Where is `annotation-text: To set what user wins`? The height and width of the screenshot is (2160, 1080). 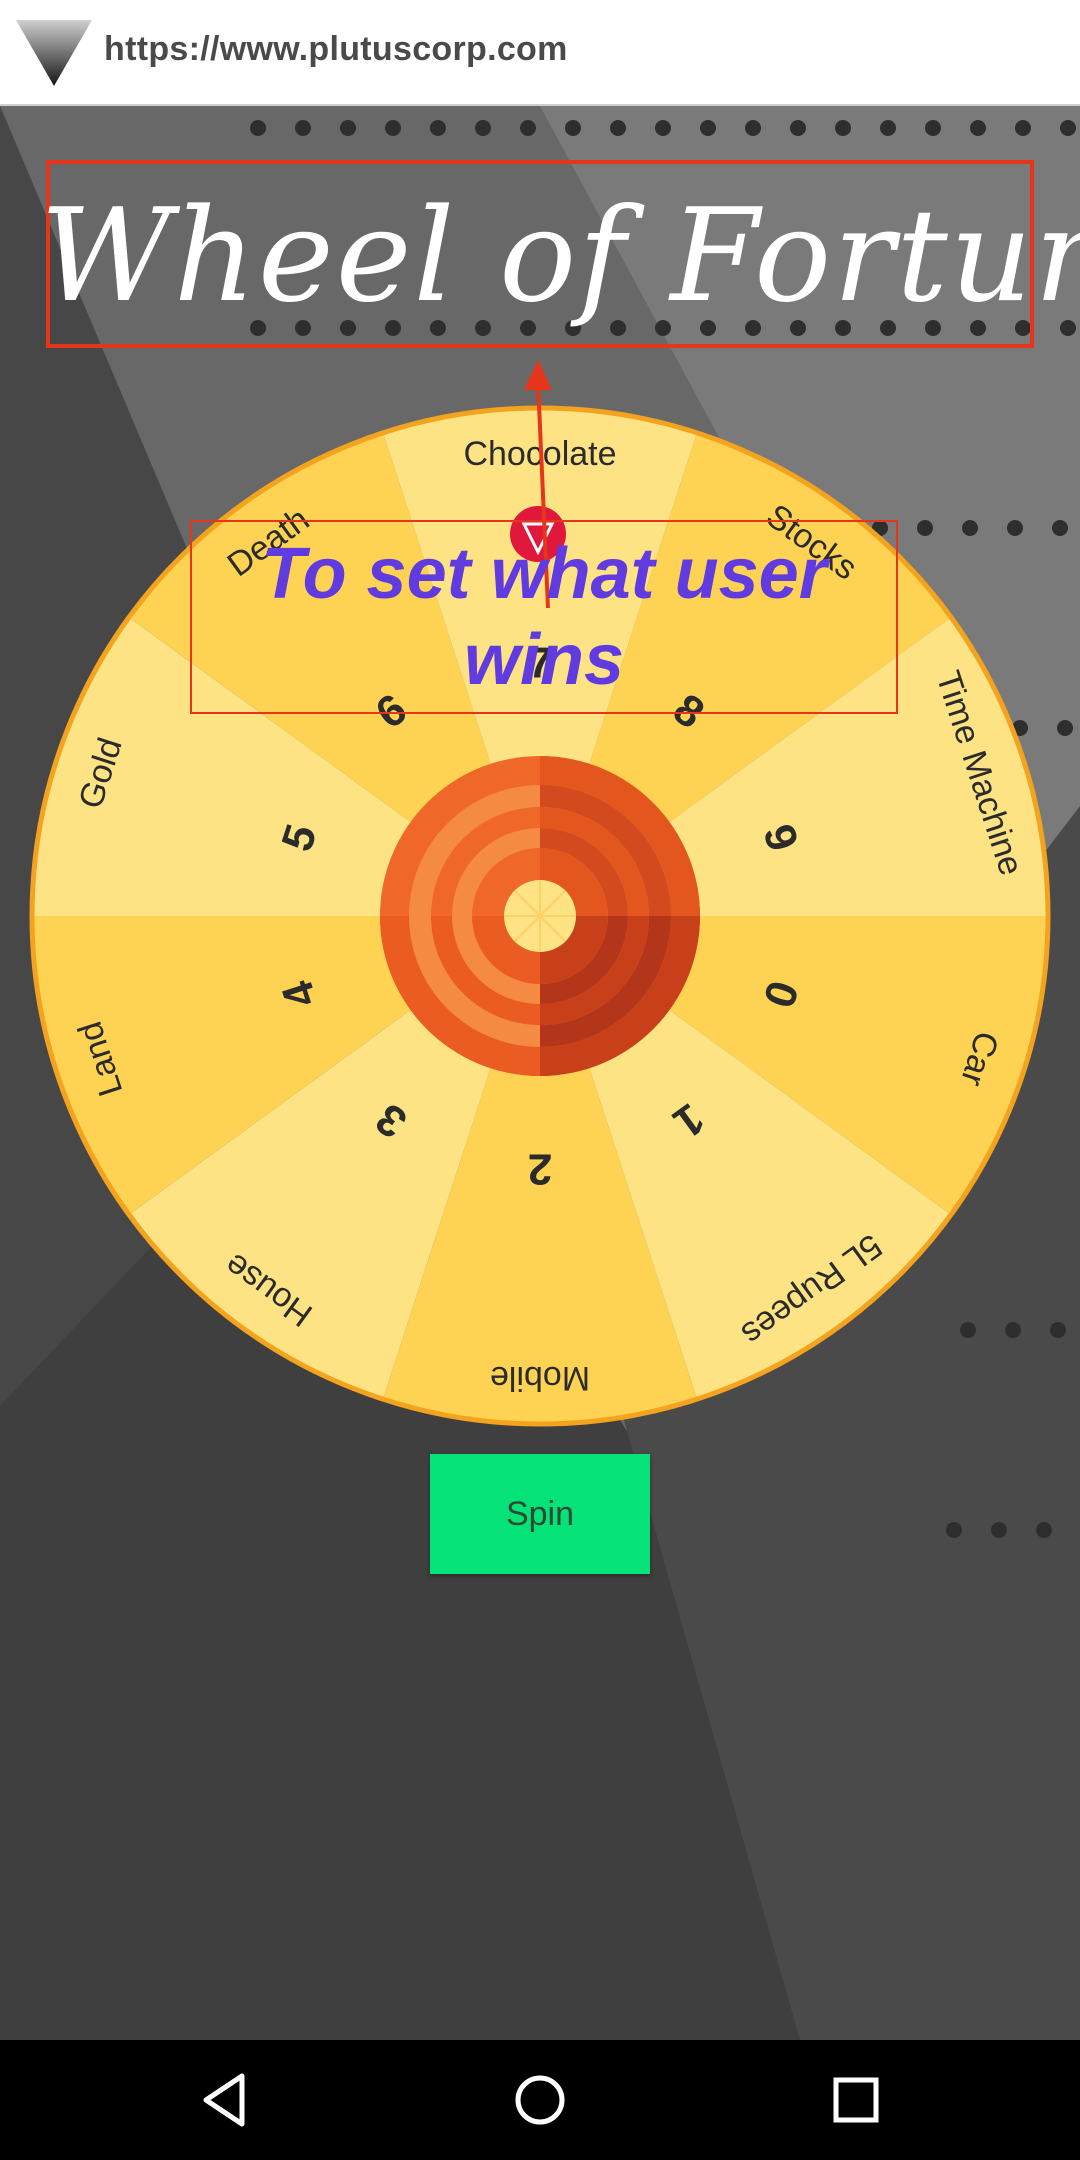 annotation-text: To set what user wins is located at coordinates (544, 617).